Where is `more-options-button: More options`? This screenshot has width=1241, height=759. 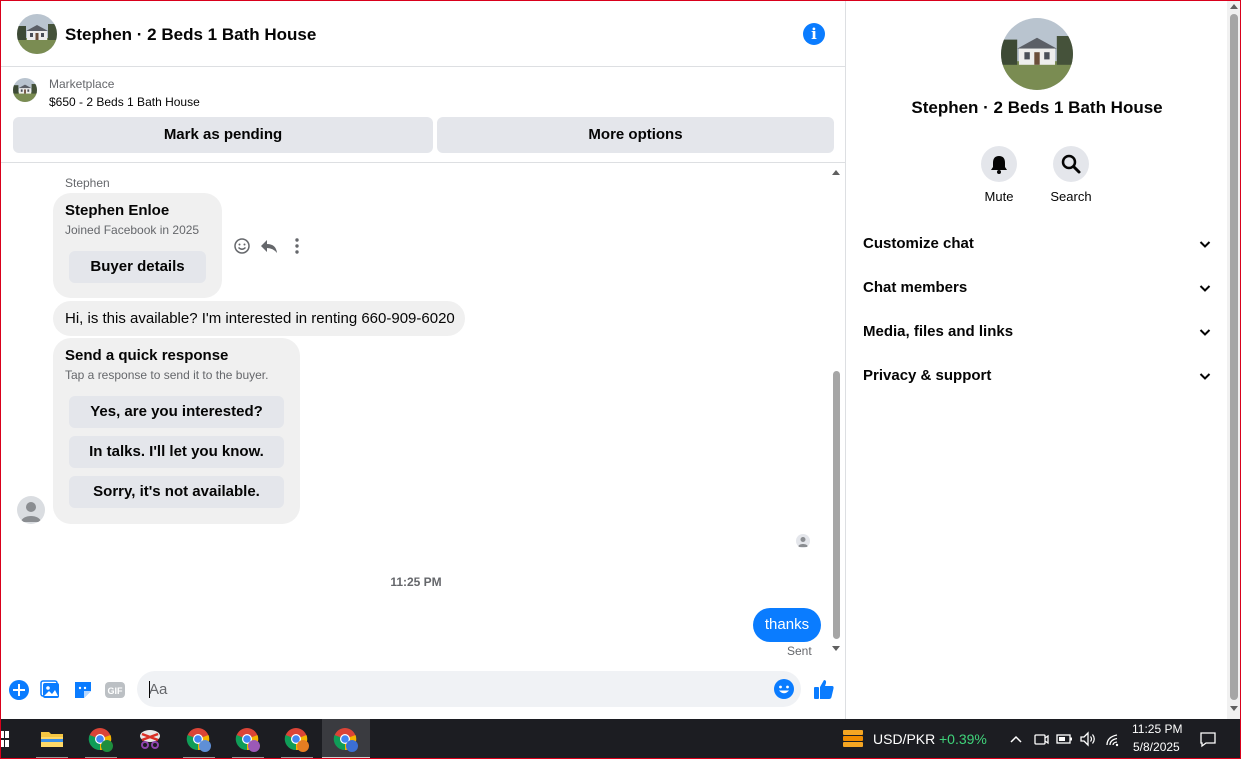
more-options-button: More options is located at coordinates (635, 135).